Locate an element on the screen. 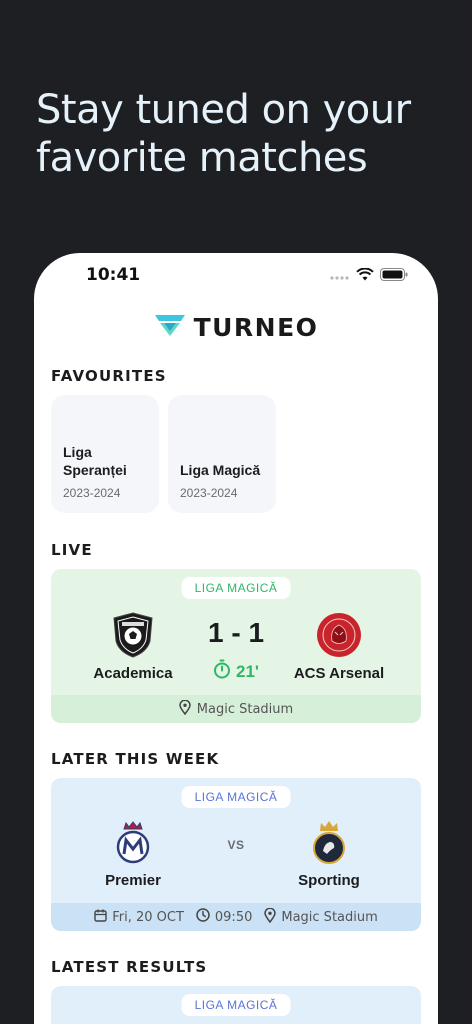  stopwatch-icon is located at coordinates (222, 671).